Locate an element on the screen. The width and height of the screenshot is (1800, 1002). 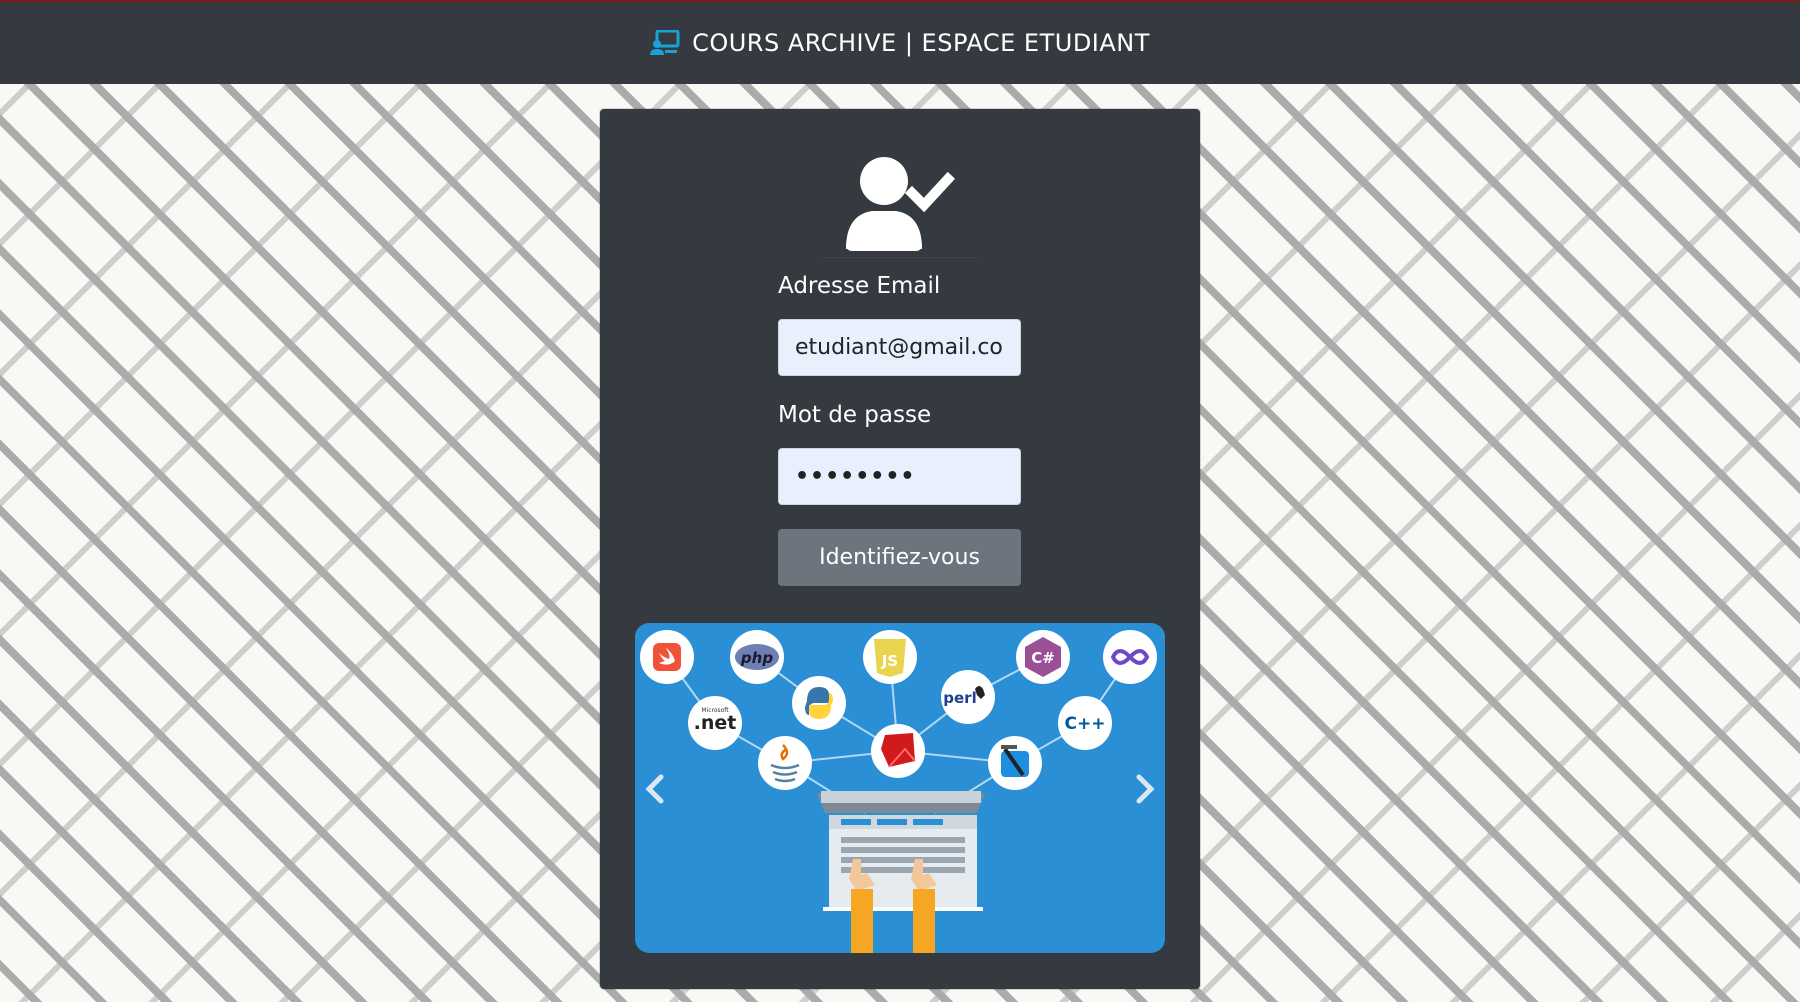
xcode-logo is located at coordinates (1015, 763).